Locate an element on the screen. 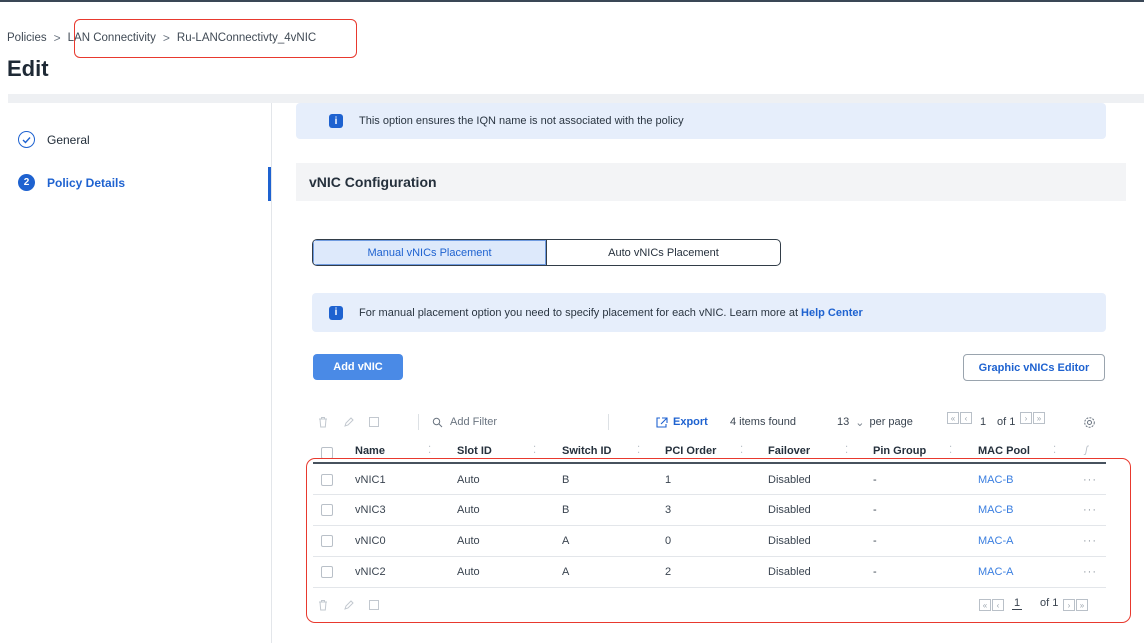  column-header-name: Name is located at coordinates (370, 451).